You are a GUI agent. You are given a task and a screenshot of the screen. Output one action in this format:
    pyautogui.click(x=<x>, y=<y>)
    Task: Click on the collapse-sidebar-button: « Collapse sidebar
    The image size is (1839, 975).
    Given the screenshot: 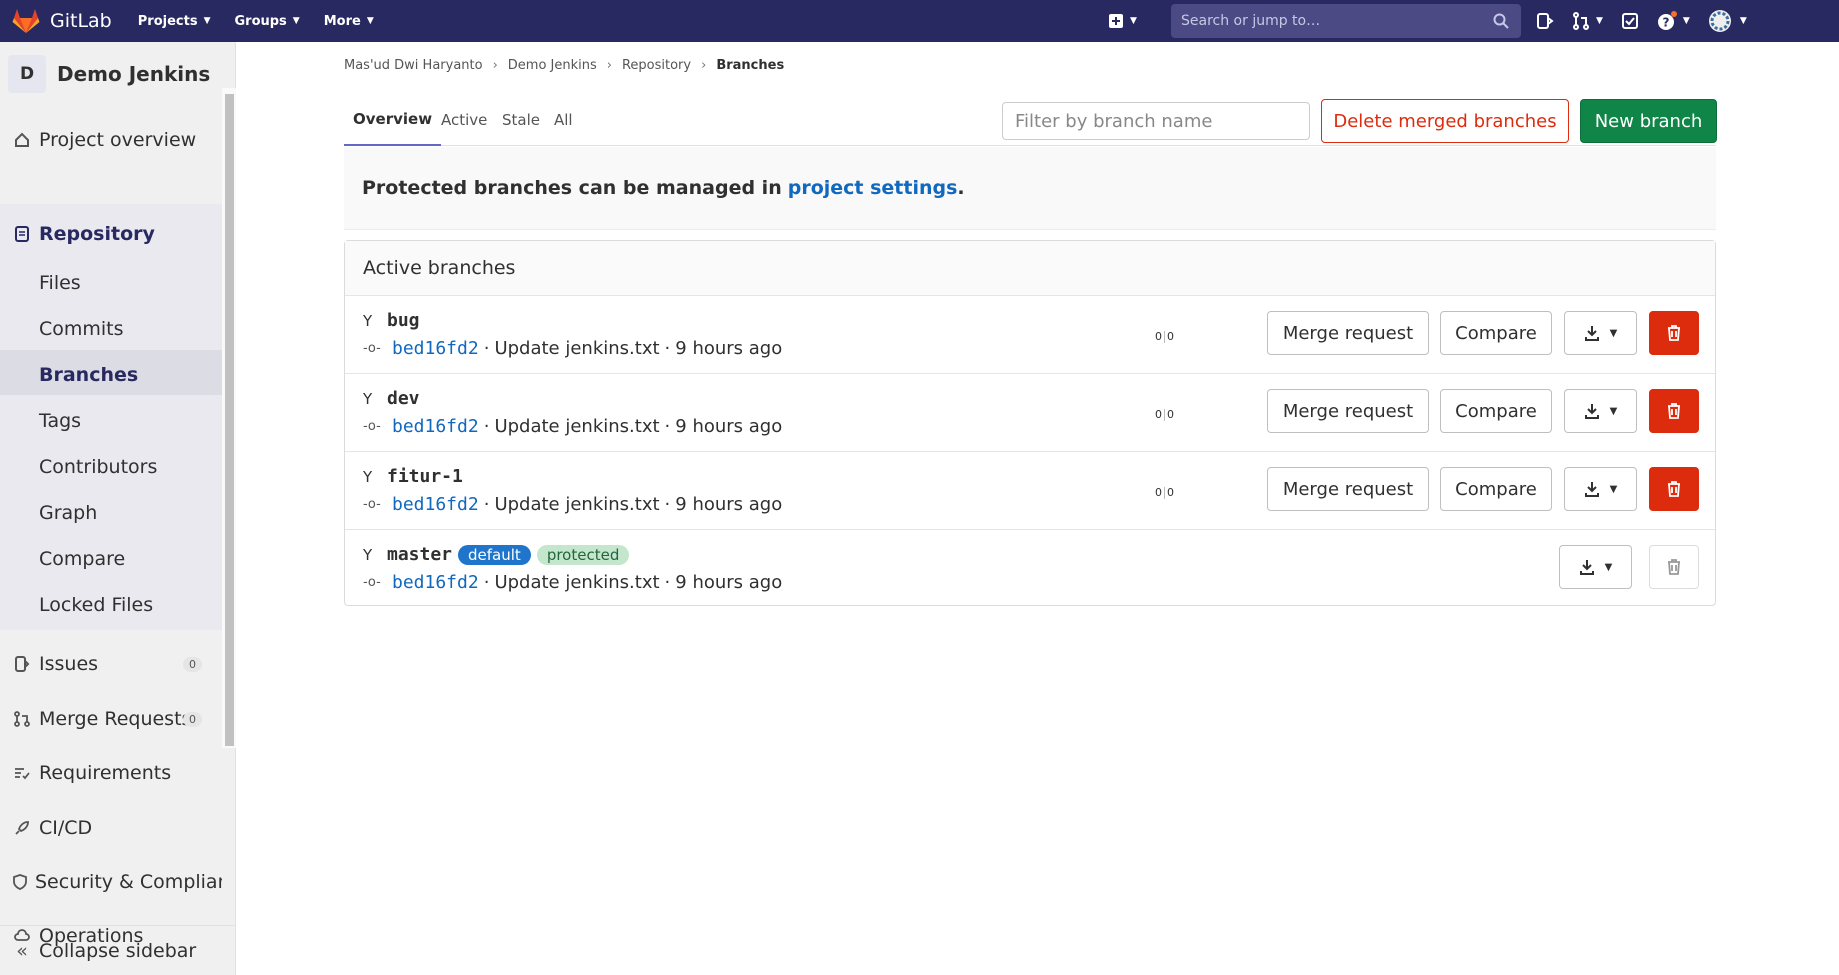 What is the action you would take?
    pyautogui.click(x=118, y=950)
    